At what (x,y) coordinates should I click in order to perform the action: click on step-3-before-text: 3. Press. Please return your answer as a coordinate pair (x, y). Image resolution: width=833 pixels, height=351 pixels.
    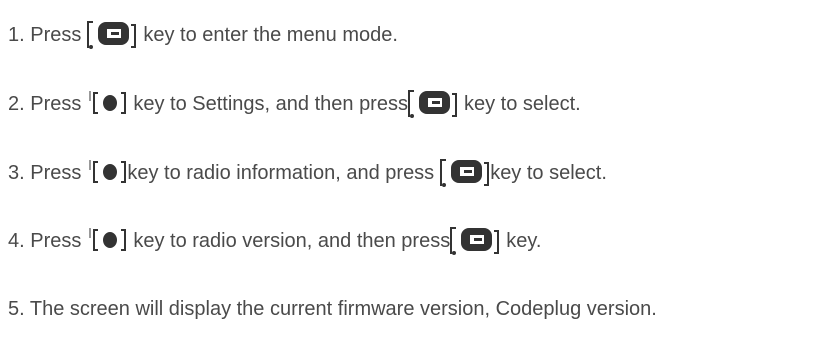
    Looking at the image, I should click on (45, 173).